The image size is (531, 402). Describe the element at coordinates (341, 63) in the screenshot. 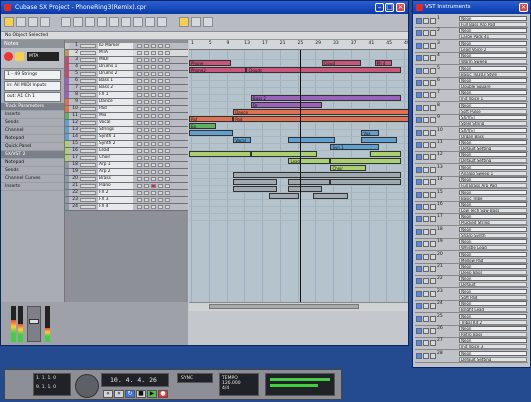

I see `midi-part: Cloud` at that location.